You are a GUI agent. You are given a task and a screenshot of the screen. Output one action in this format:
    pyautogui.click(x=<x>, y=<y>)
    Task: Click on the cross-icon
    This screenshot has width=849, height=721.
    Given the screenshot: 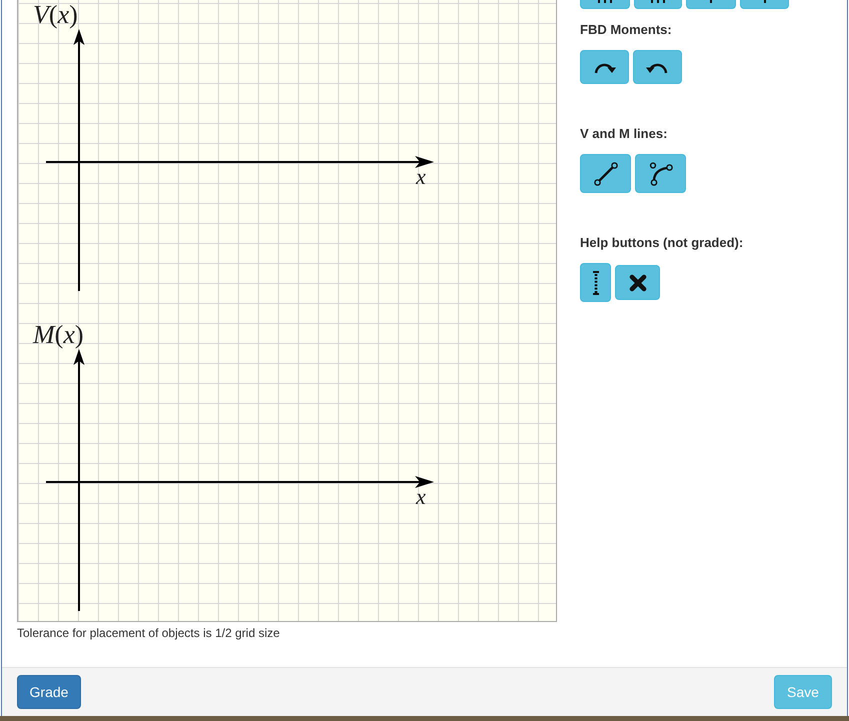 What is the action you would take?
    pyautogui.click(x=637, y=283)
    